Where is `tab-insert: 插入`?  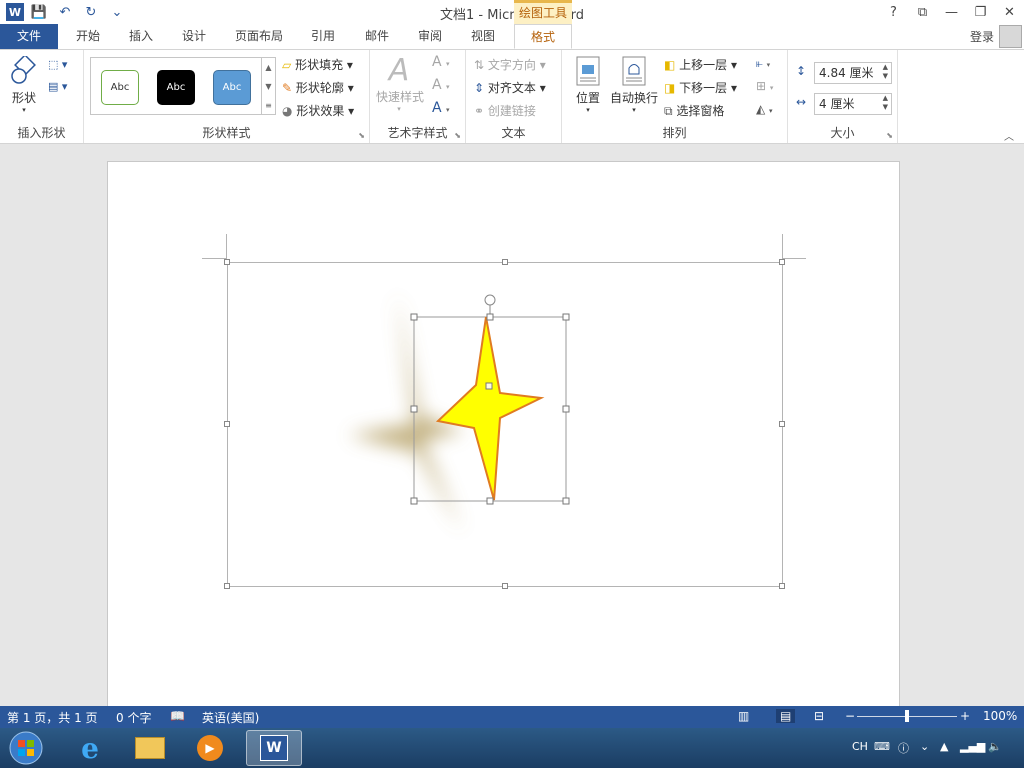 tab-insert: 插入 is located at coordinates (141, 36).